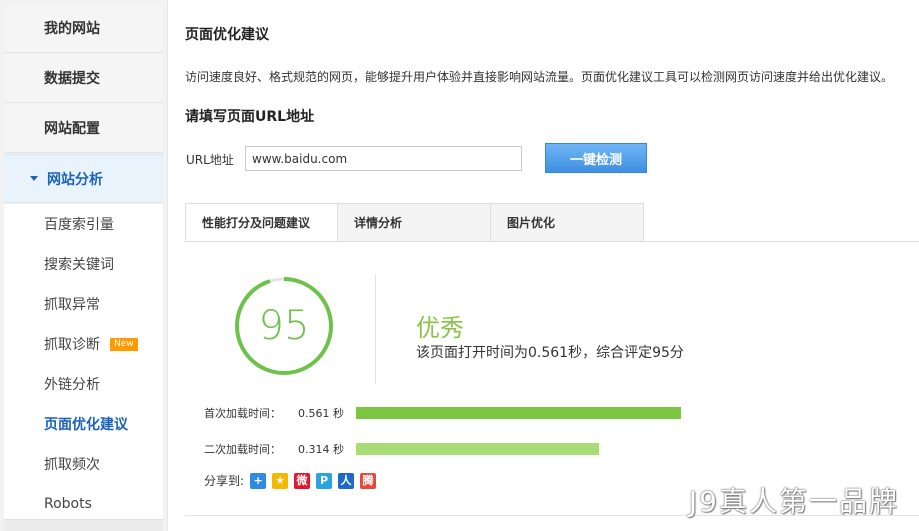 The image size is (919, 531). Describe the element at coordinates (256, 223) in the screenshot. I see `tab-label: 性能打分及问题建议` at that location.